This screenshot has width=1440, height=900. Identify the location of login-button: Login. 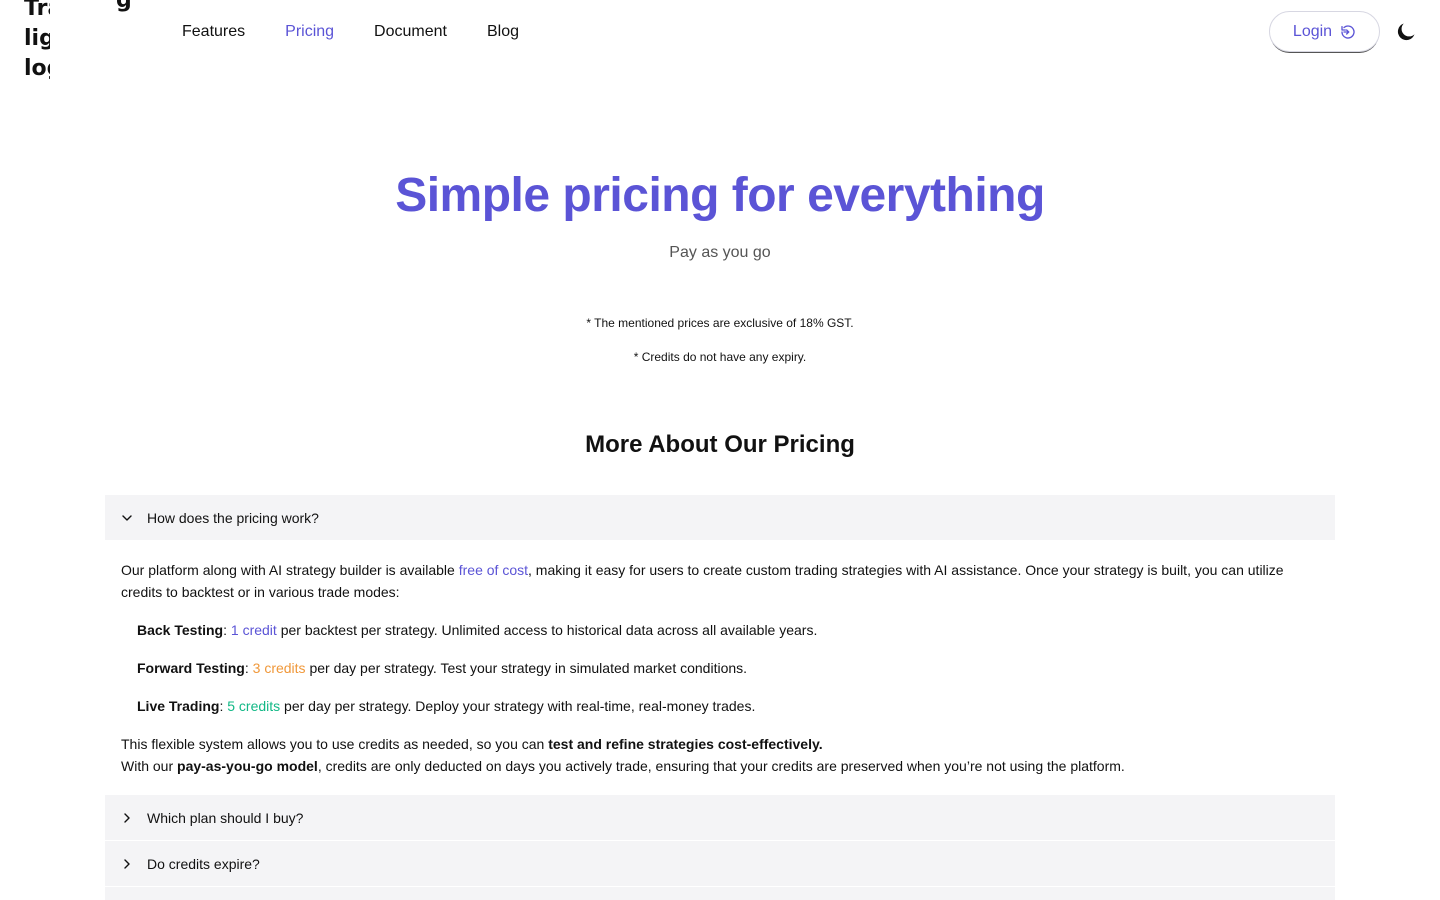
(1324, 31).